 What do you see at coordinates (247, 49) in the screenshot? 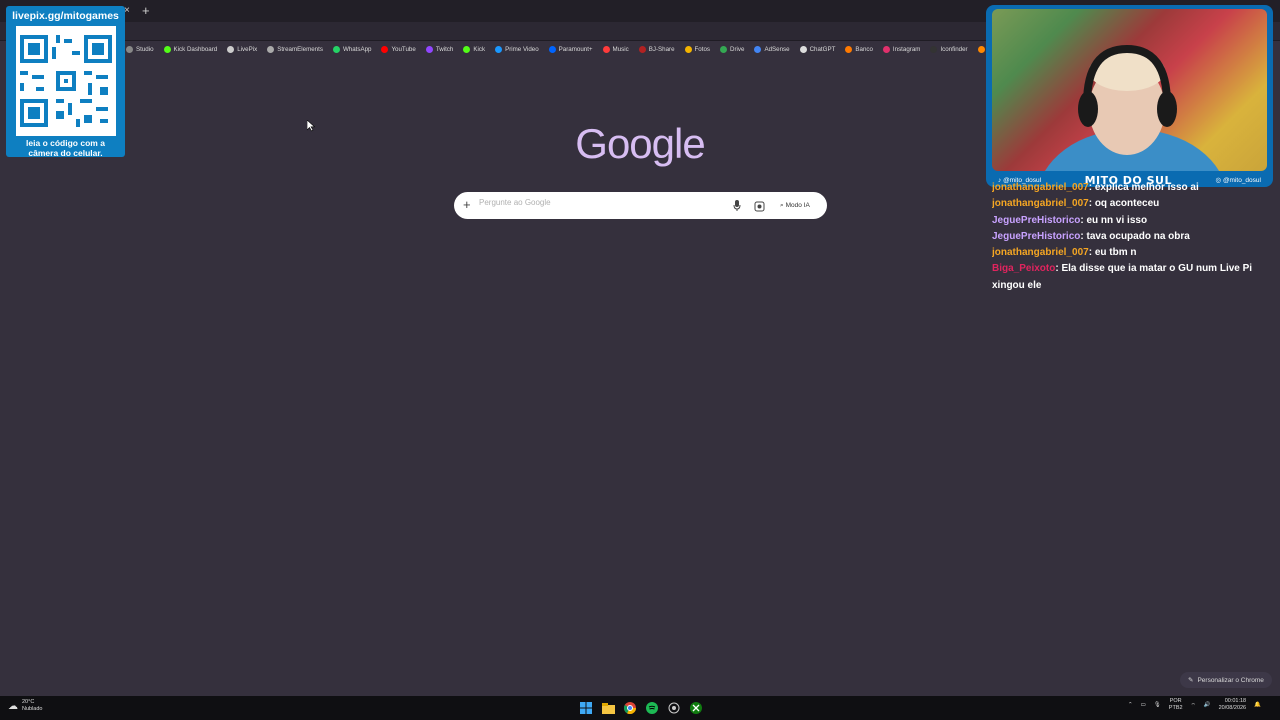
I see `bookmark-label: LivePix` at bounding box center [247, 49].